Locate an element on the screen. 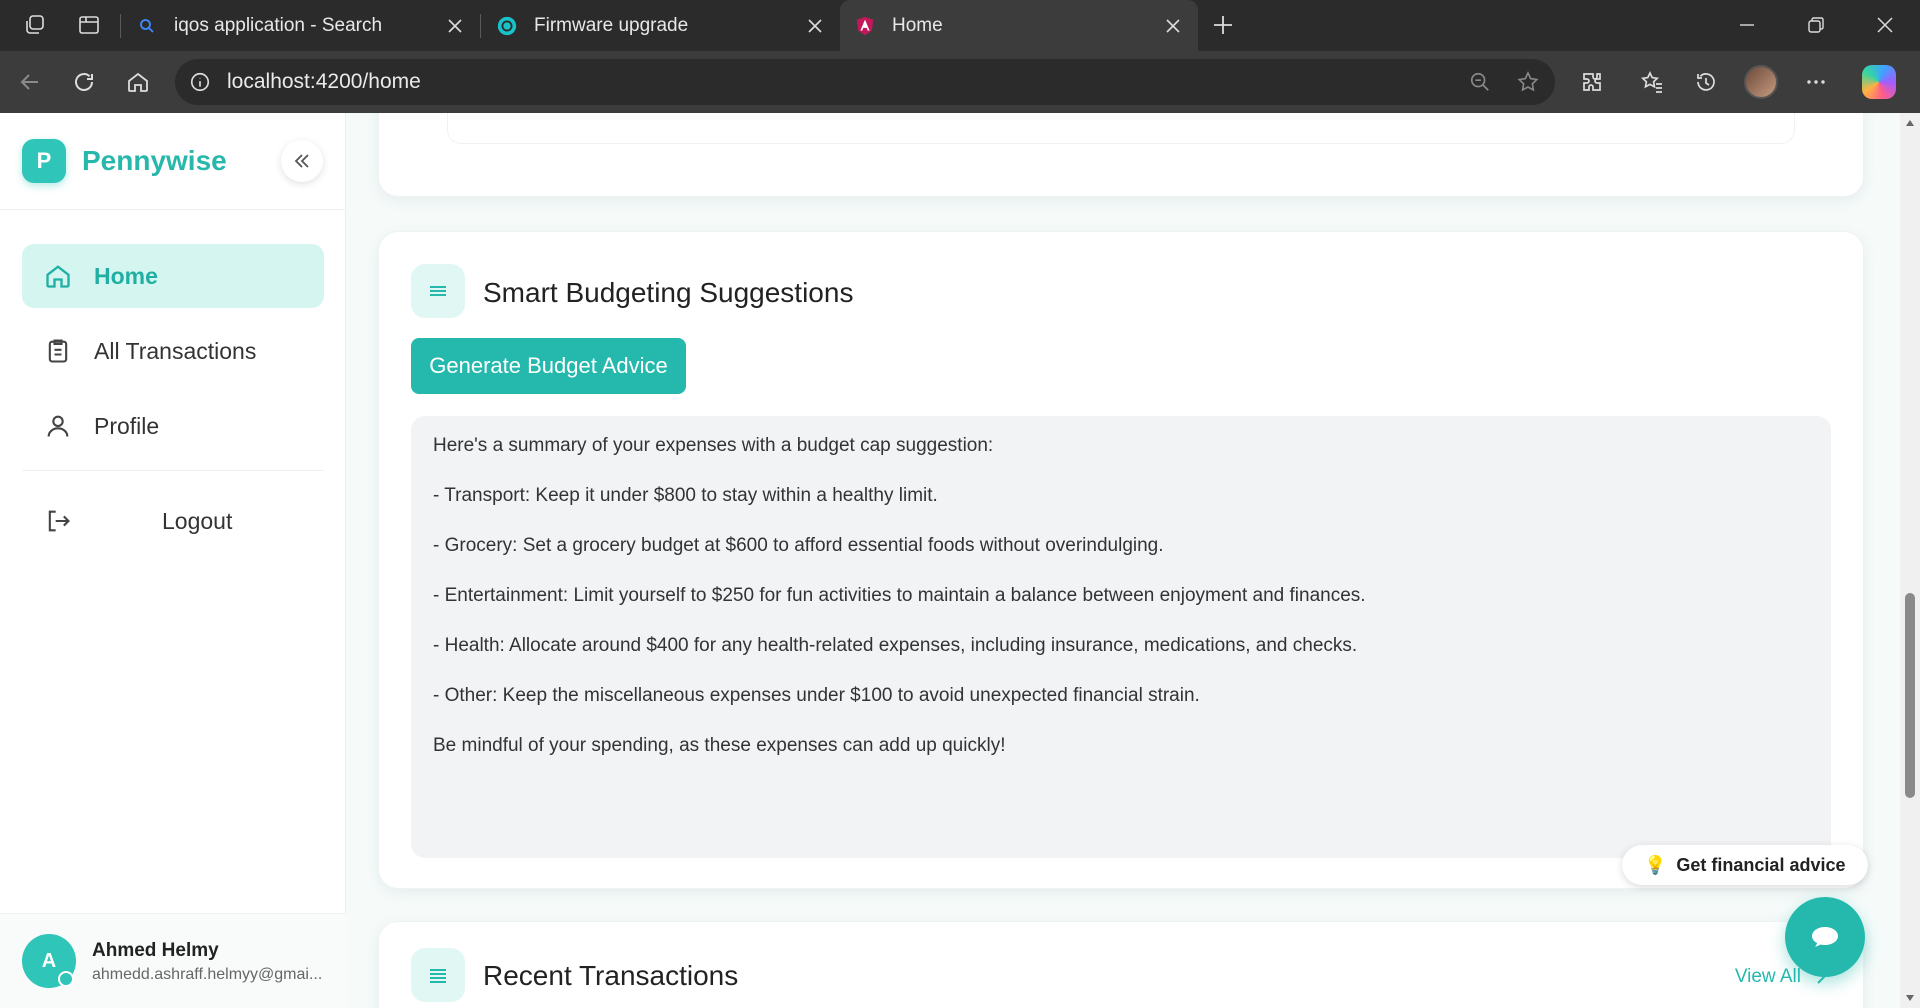 The height and width of the screenshot is (1008, 1920). copilot-icon is located at coordinates (1879, 82).